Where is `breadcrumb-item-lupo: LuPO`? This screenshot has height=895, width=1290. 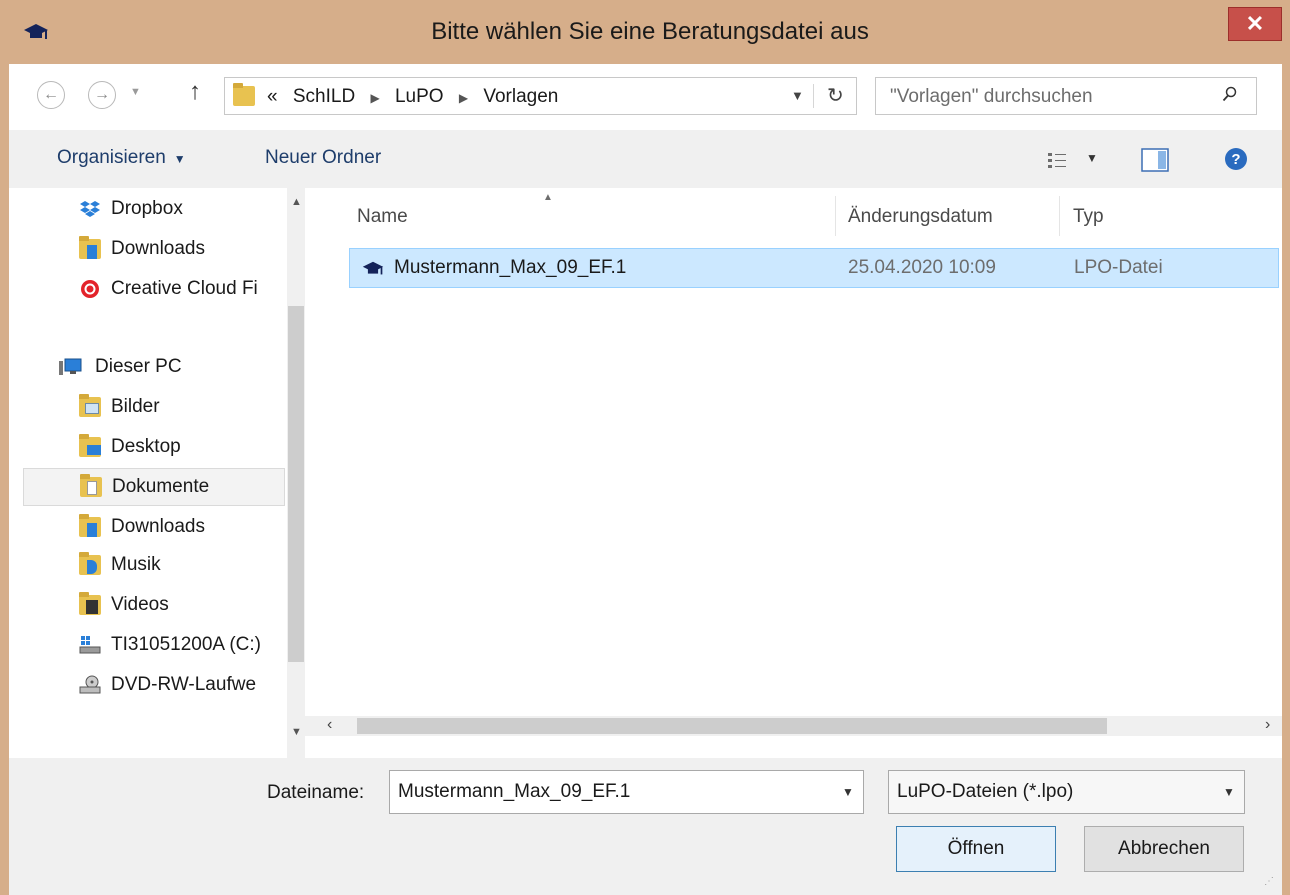 breadcrumb-item-lupo: LuPO is located at coordinates (419, 96).